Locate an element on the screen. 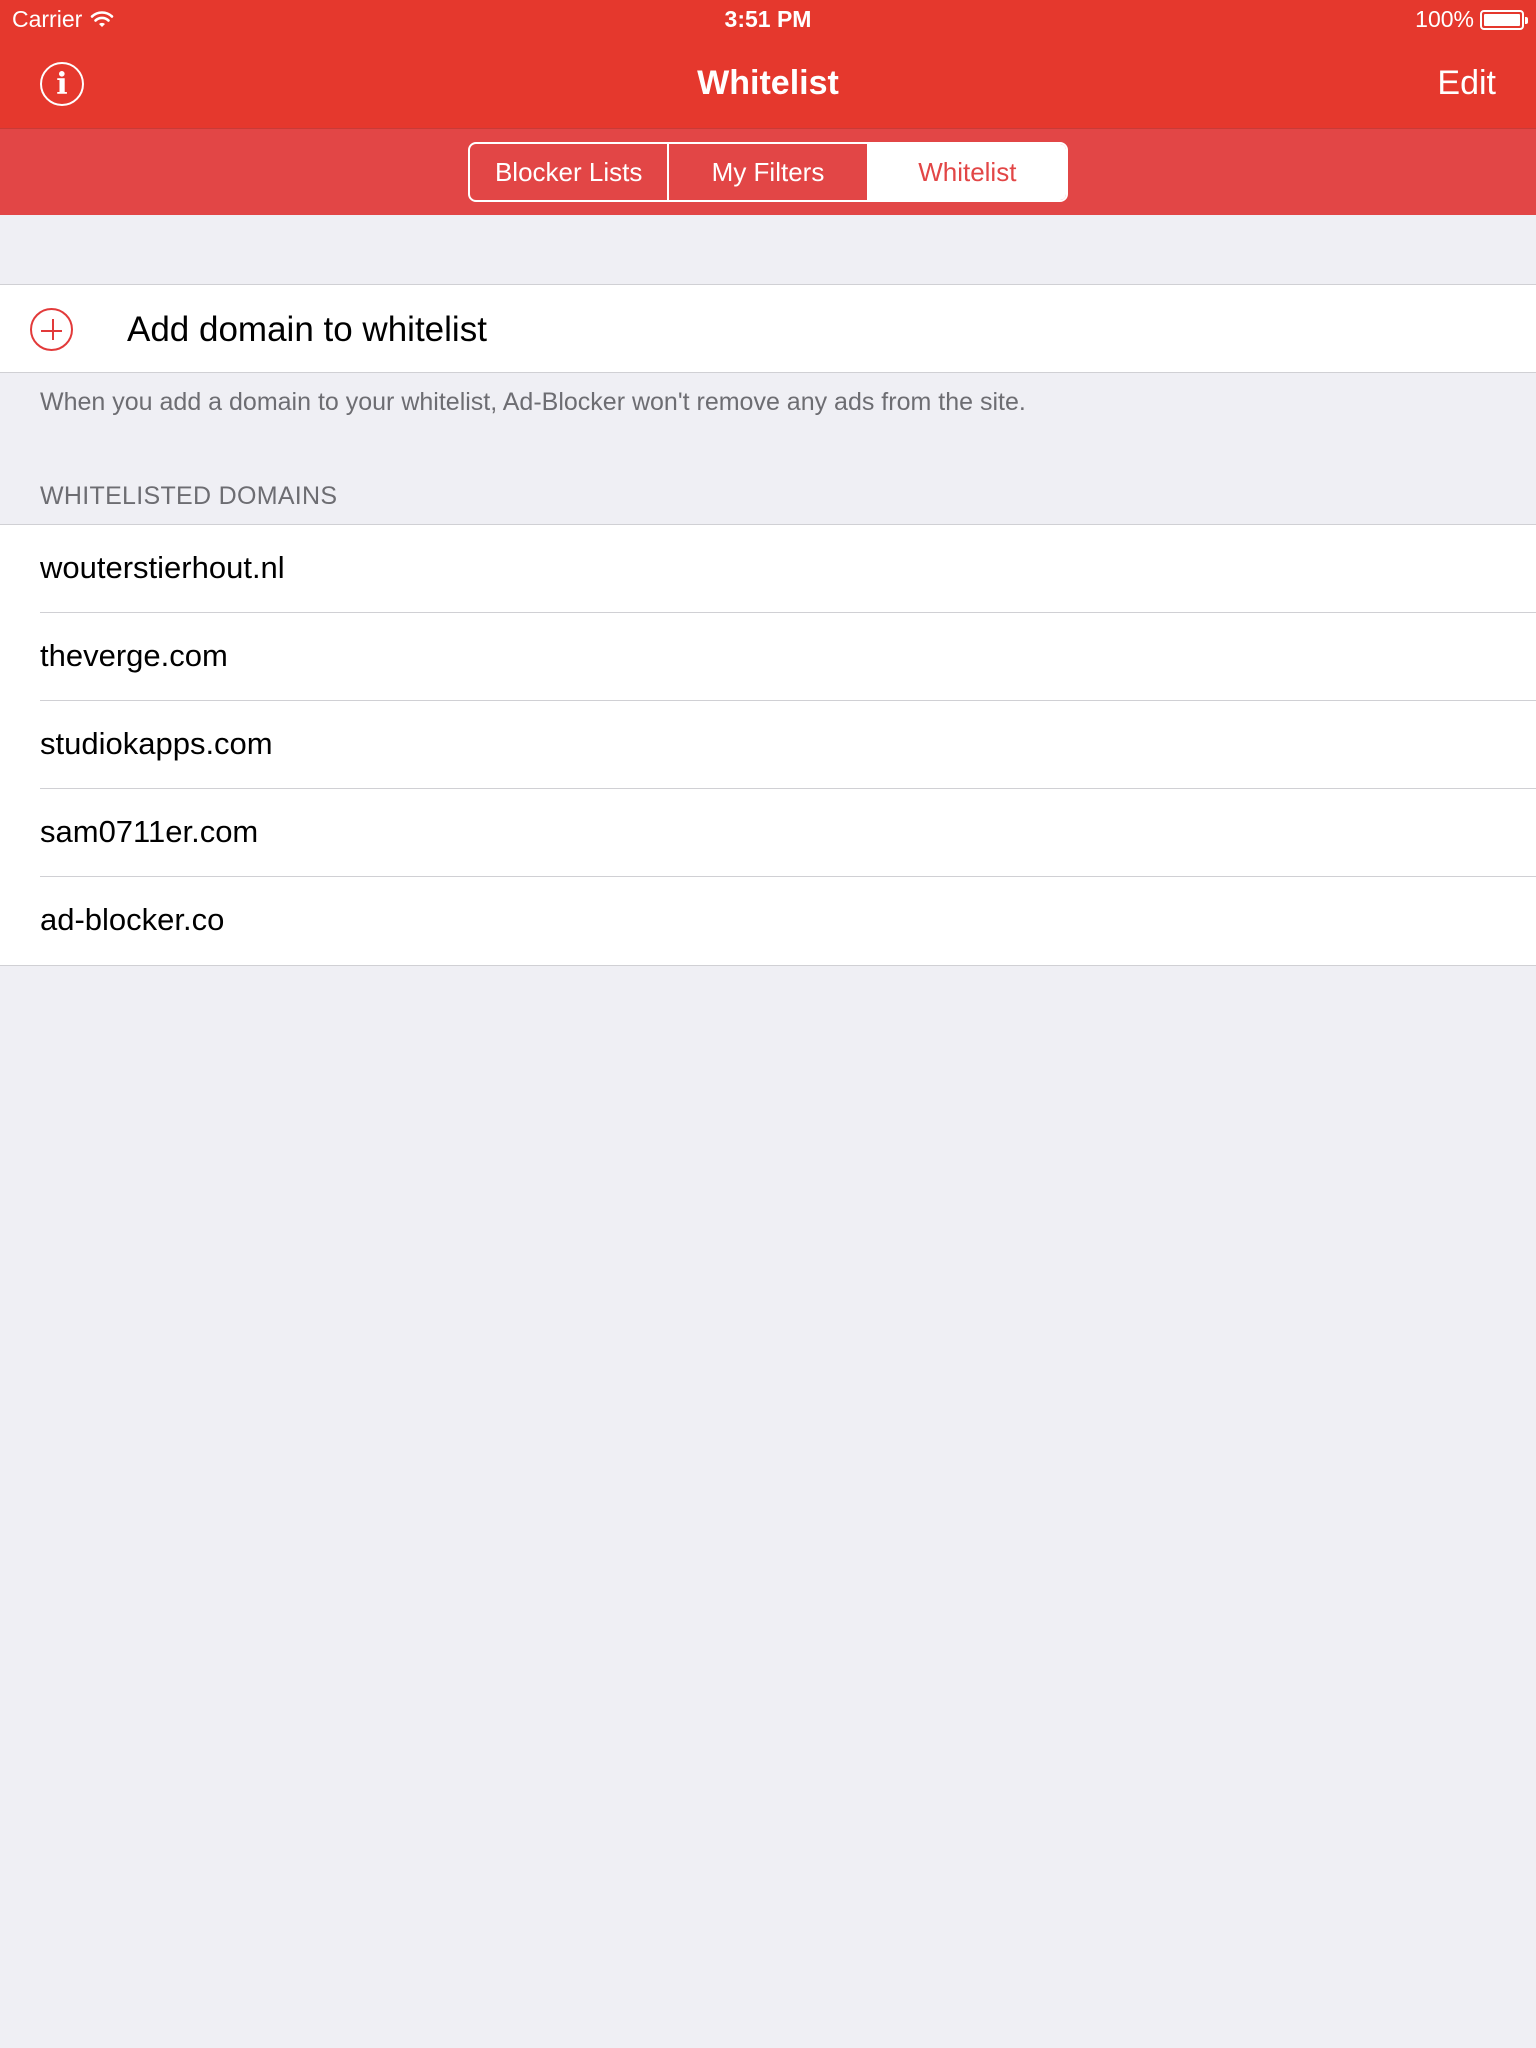  battery-group: 100% is located at coordinates (1471, 19).